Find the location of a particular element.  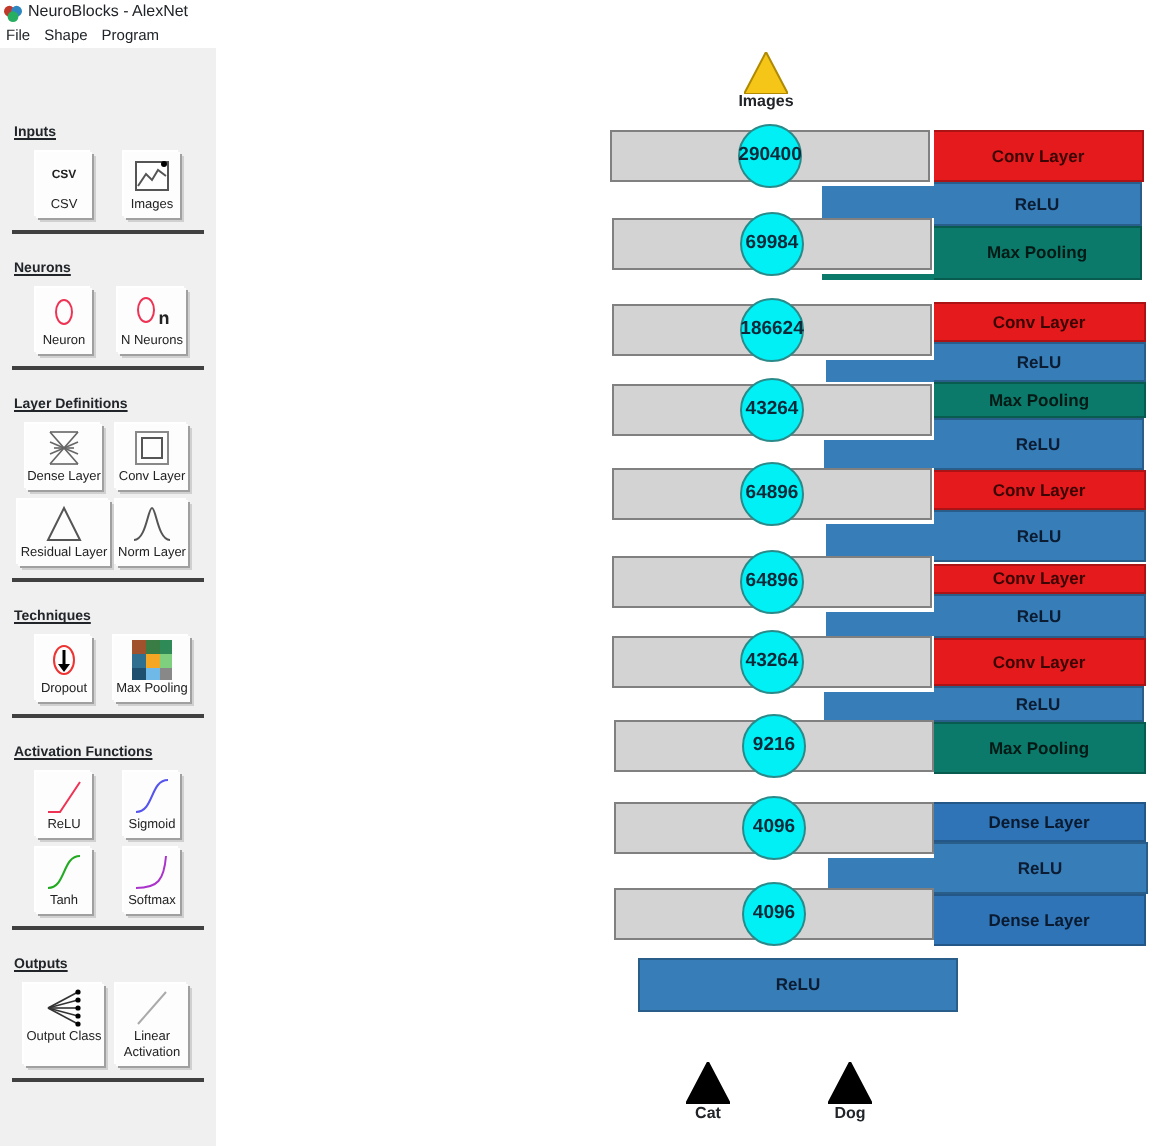

tensor-bar: 9216 is located at coordinates (774, 746).